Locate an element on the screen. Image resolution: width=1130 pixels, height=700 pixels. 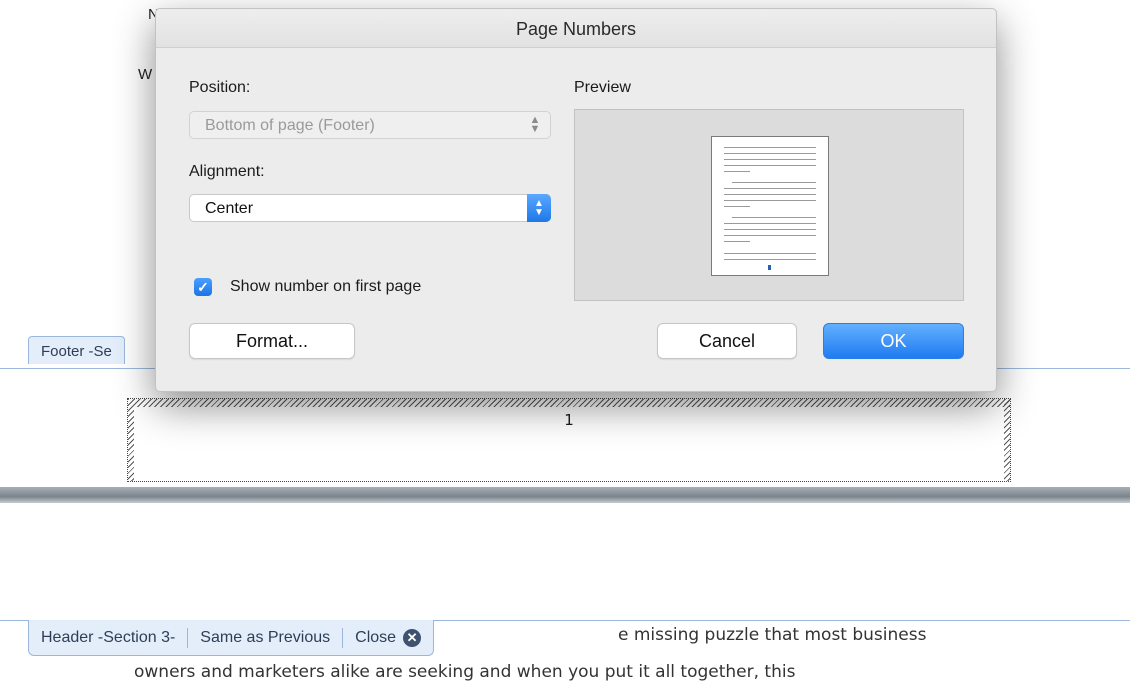
page-separator is located at coordinates (565, 495).